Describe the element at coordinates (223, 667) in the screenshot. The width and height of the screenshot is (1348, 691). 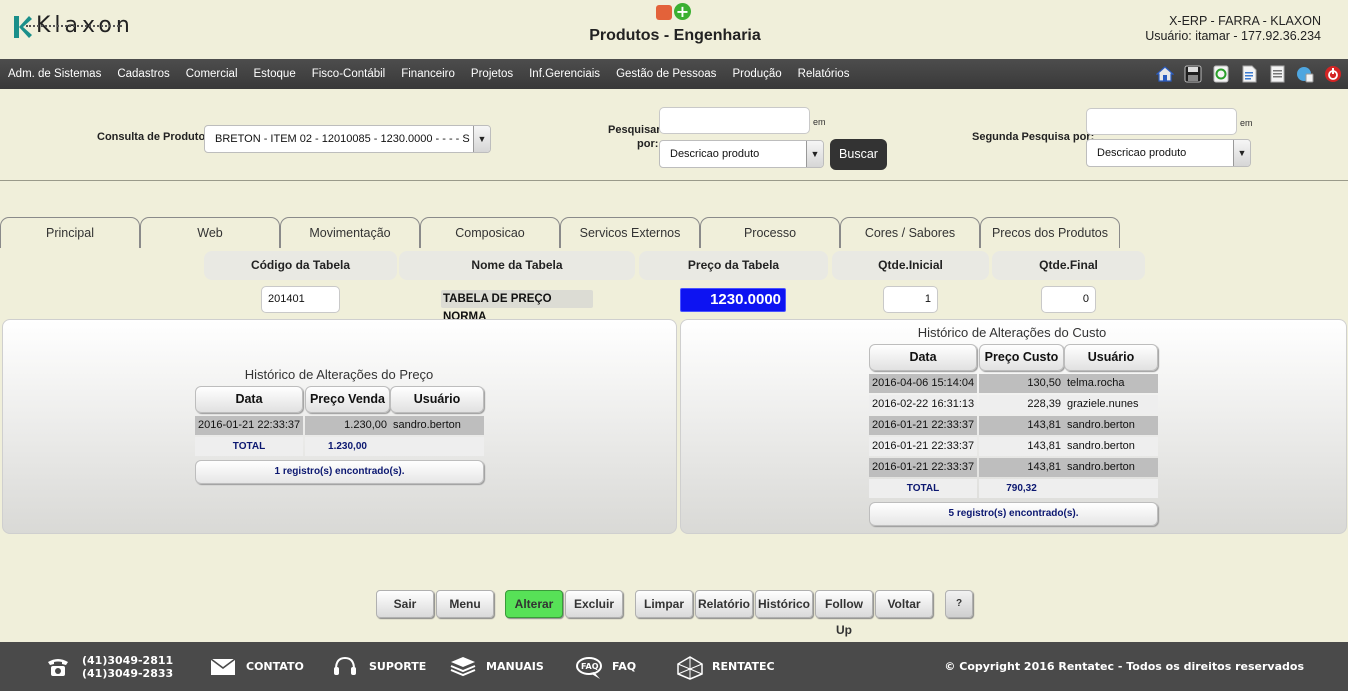
I see `envelope-icon` at that location.